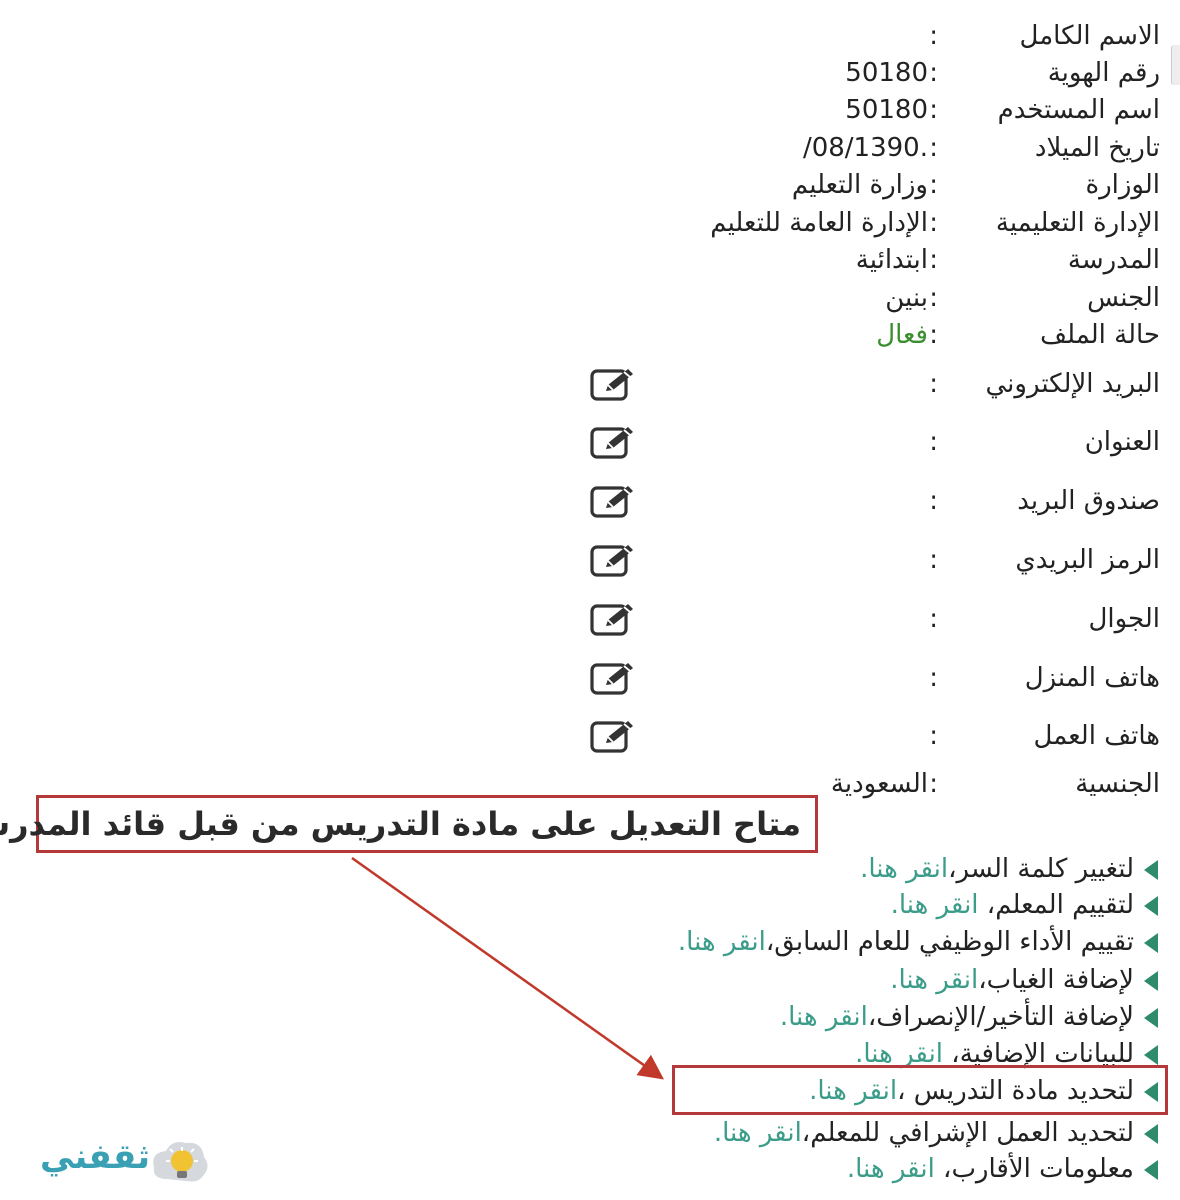  What do you see at coordinates (1056, 905) in the screenshot?
I see `link-label: لتقييم المعلم،` at bounding box center [1056, 905].